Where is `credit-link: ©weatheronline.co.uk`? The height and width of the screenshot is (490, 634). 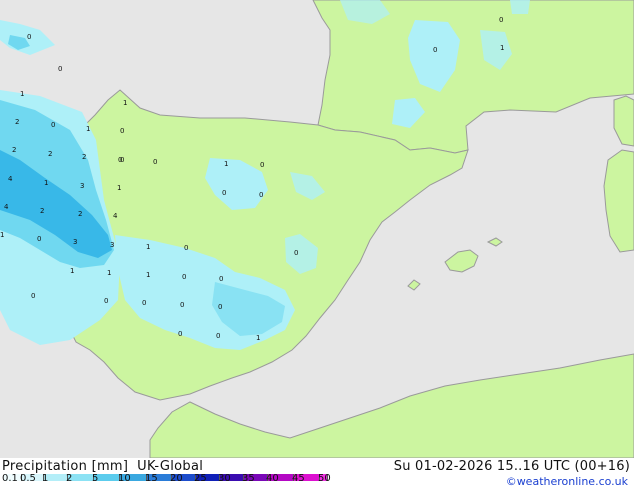
credit-link: ©weatheronline.co.uk is located at coordinates (567, 481).